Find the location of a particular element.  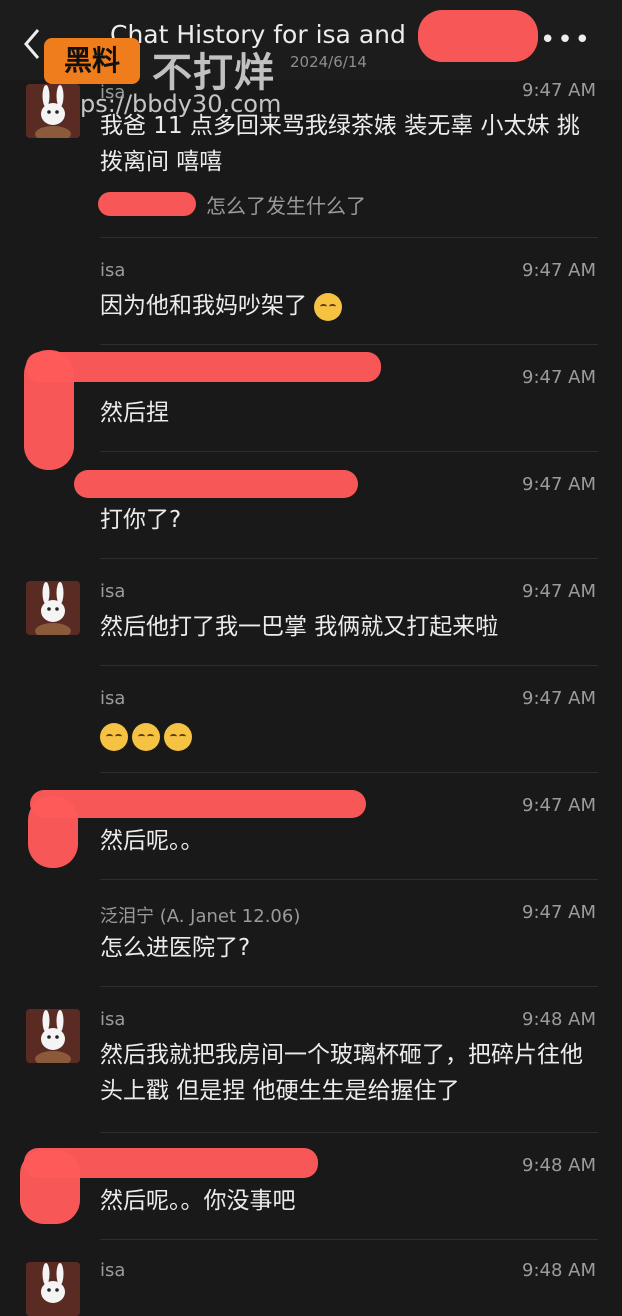

message-text: 然后呢。。你没事吧 is located at coordinates (198, 1201).